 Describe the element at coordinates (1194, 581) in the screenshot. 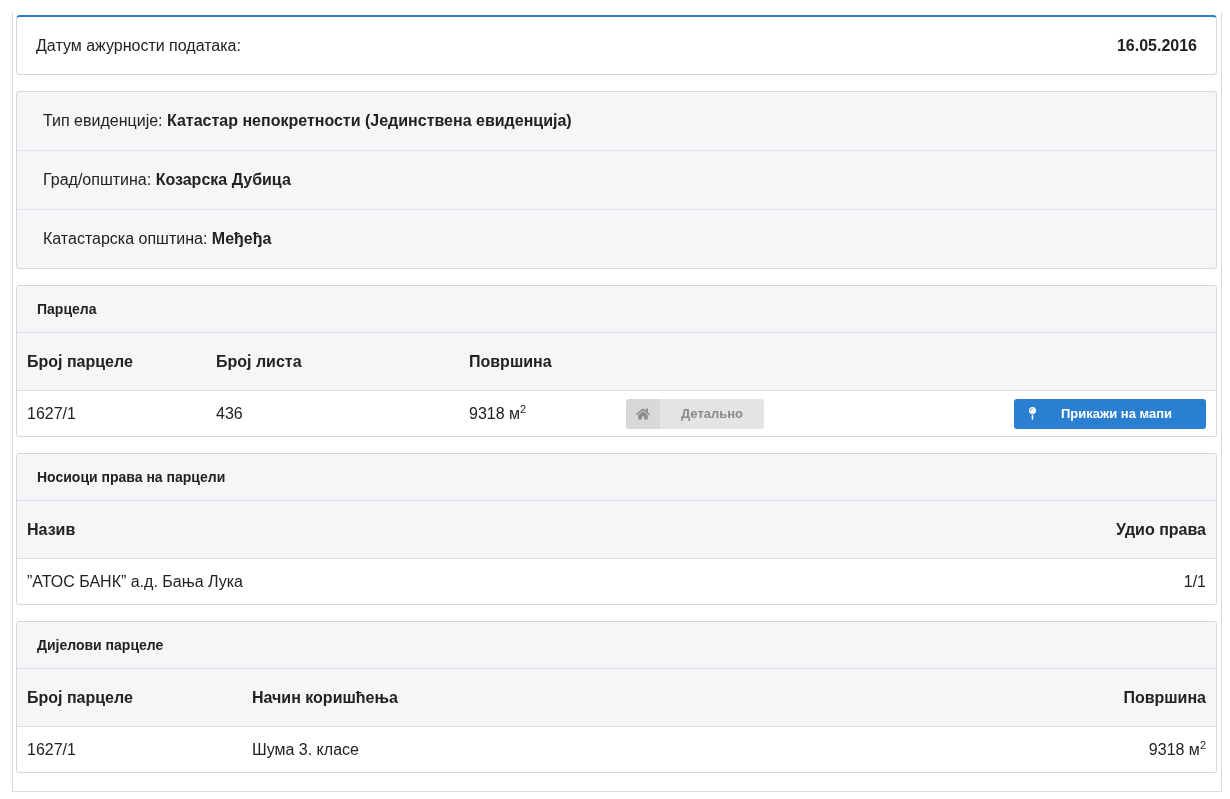

I see `table-cell-text: 1/1` at that location.